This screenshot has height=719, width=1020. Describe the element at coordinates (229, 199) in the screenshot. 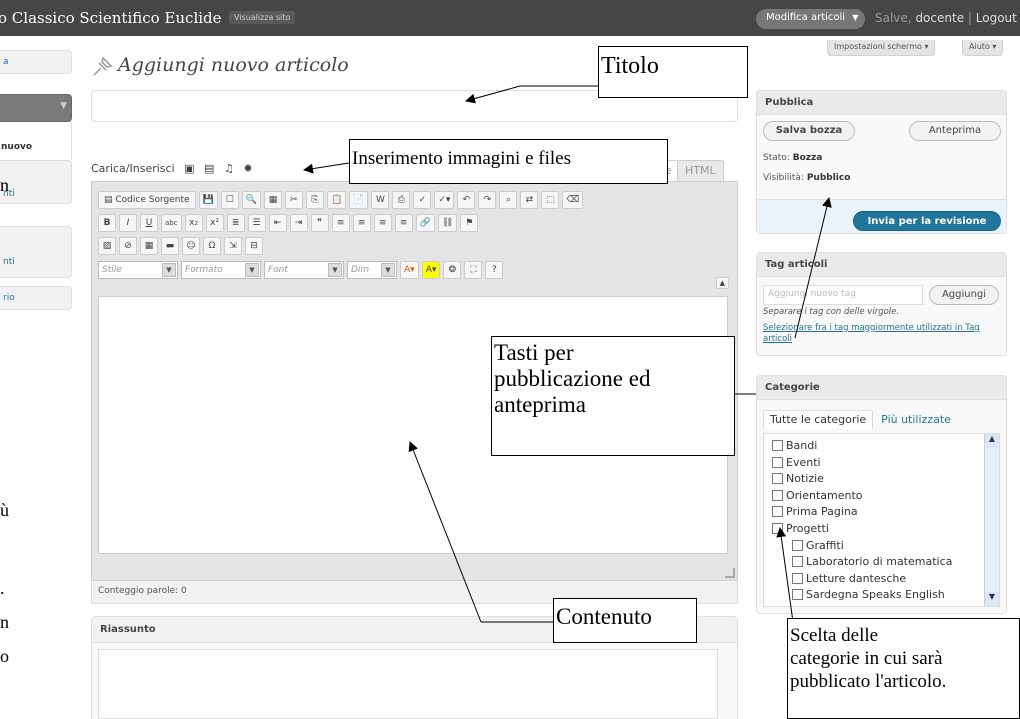

I see `new-document-icon: ☐` at that location.